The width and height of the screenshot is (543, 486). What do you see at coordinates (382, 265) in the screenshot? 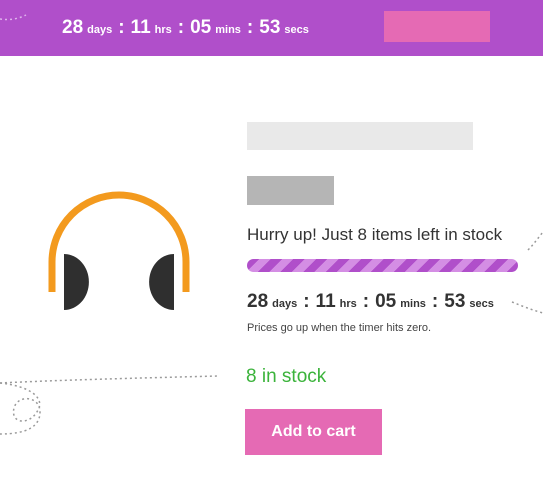
I see `stock-progress-bar` at bounding box center [382, 265].